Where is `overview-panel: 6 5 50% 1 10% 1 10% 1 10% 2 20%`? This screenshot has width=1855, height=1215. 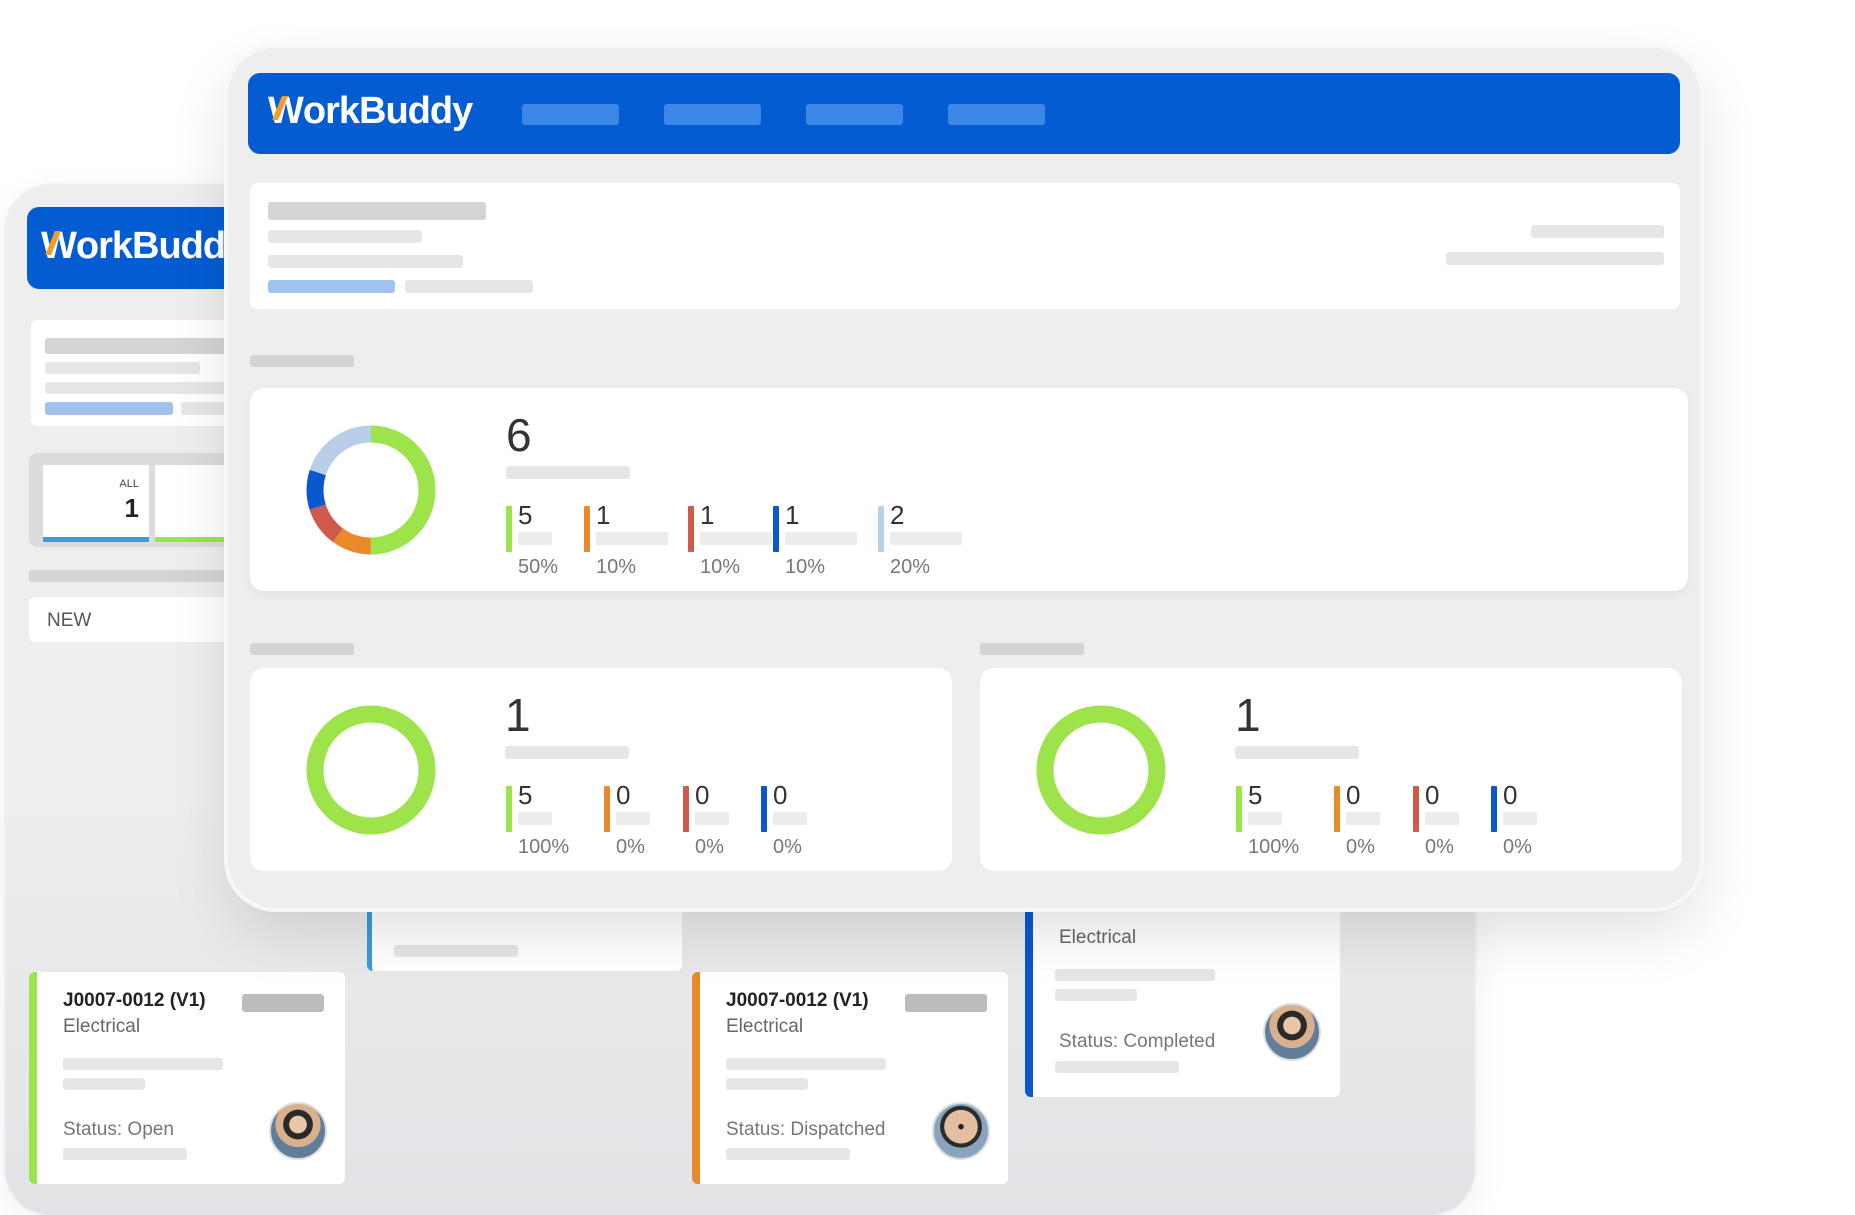
overview-panel: 6 5 50% 1 10% 1 10% 1 10% 2 20% is located at coordinates (969, 489).